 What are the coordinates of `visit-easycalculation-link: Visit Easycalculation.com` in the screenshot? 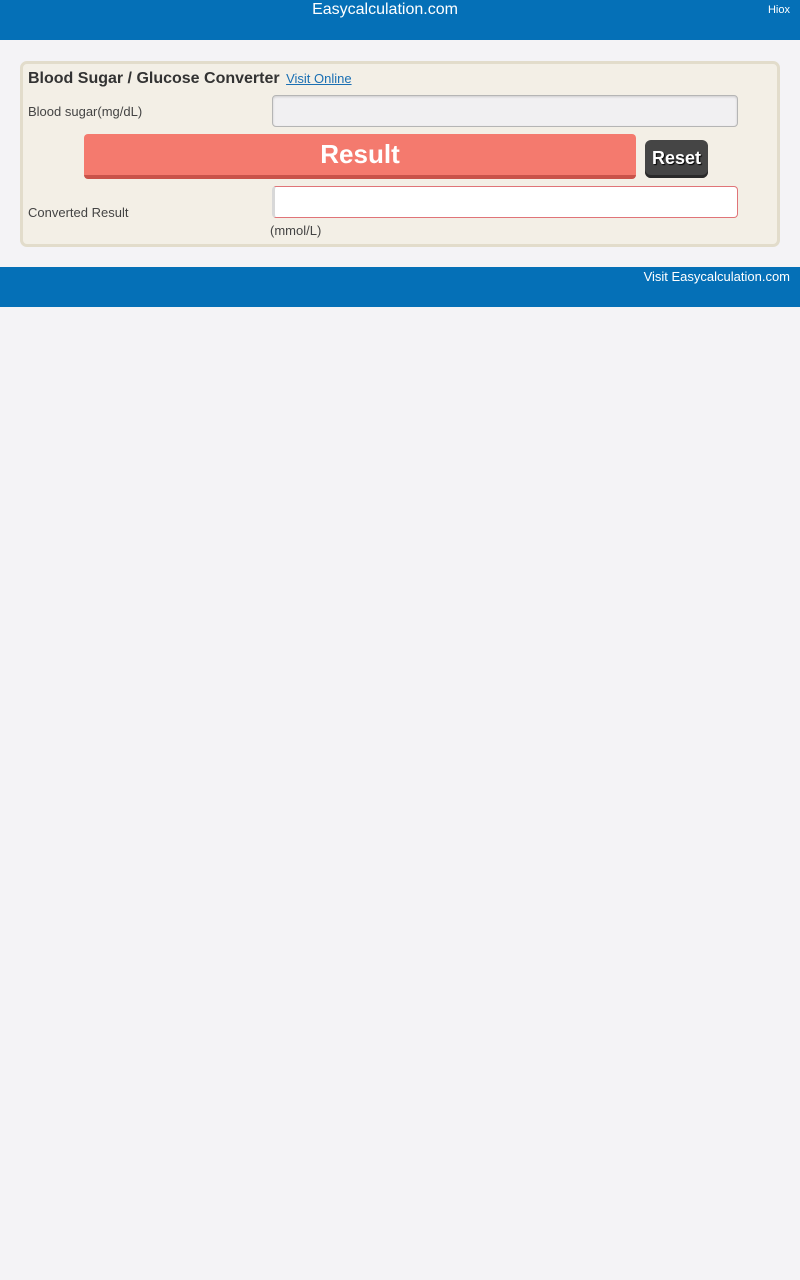 It's located at (717, 276).